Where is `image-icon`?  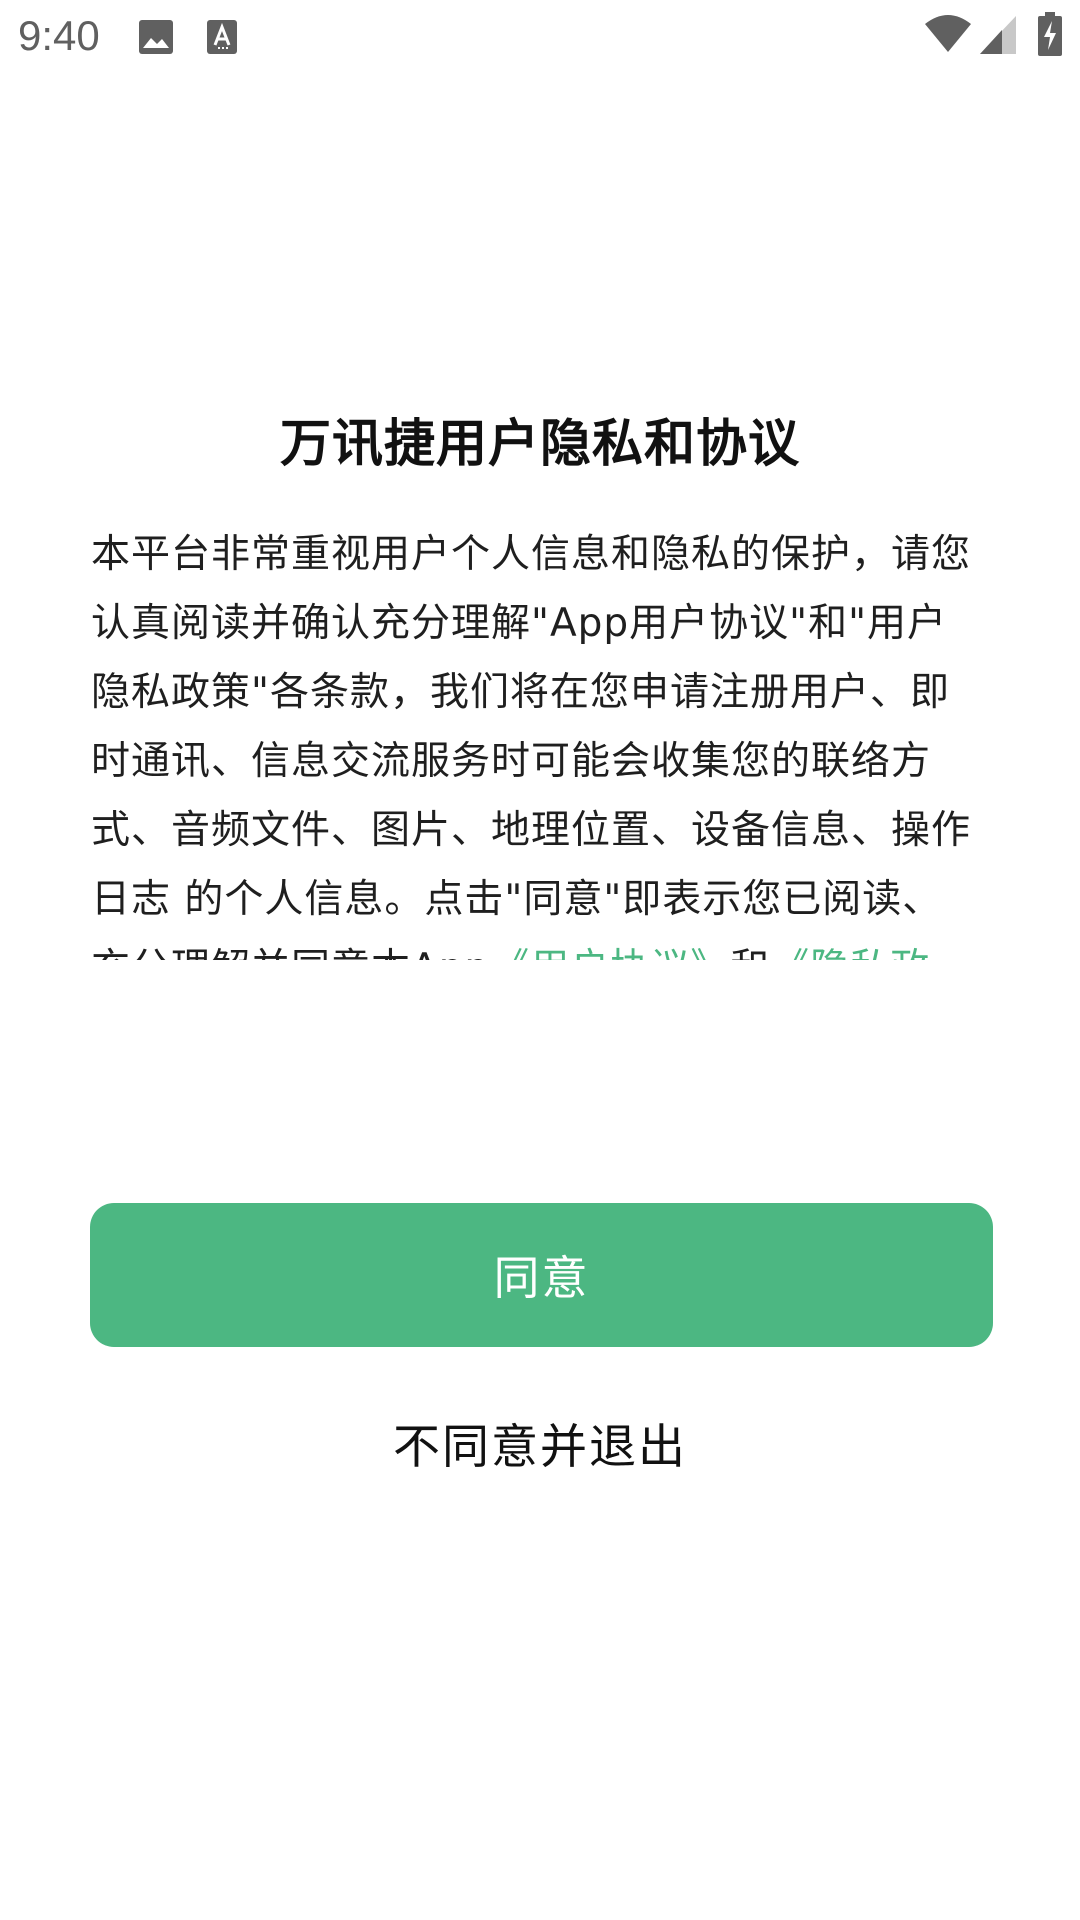
image-icon is located at coordinates (156, 39).